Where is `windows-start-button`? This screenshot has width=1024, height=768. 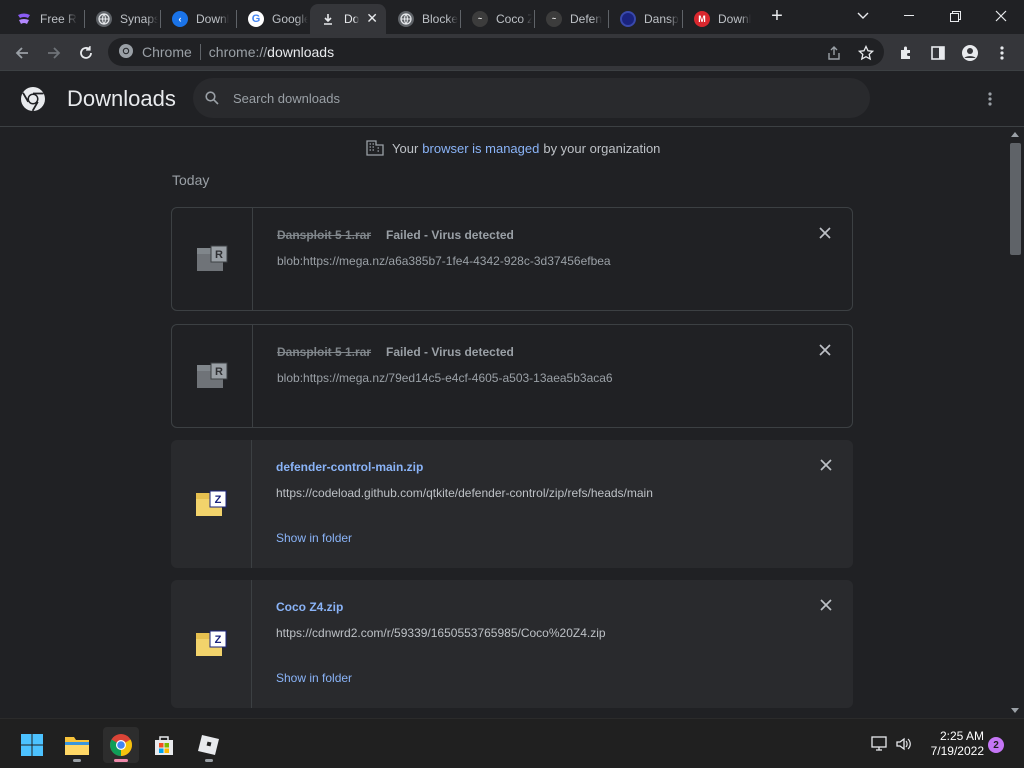 windows-start-button is located at coordinates (32, 745).